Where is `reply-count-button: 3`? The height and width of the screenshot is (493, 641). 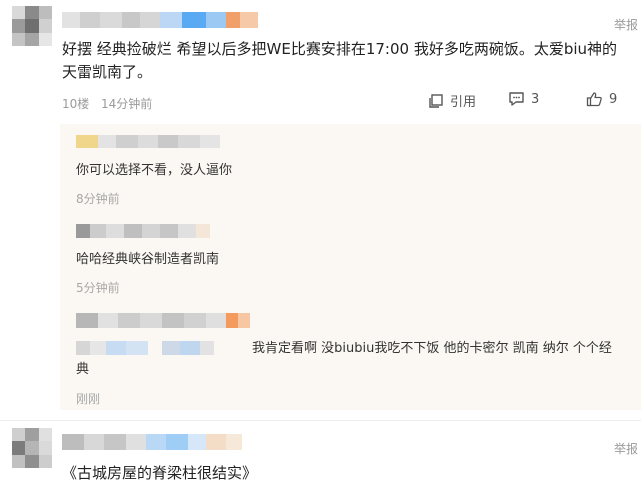
reply-count-button: 3 is located at coordinates (523, 99).